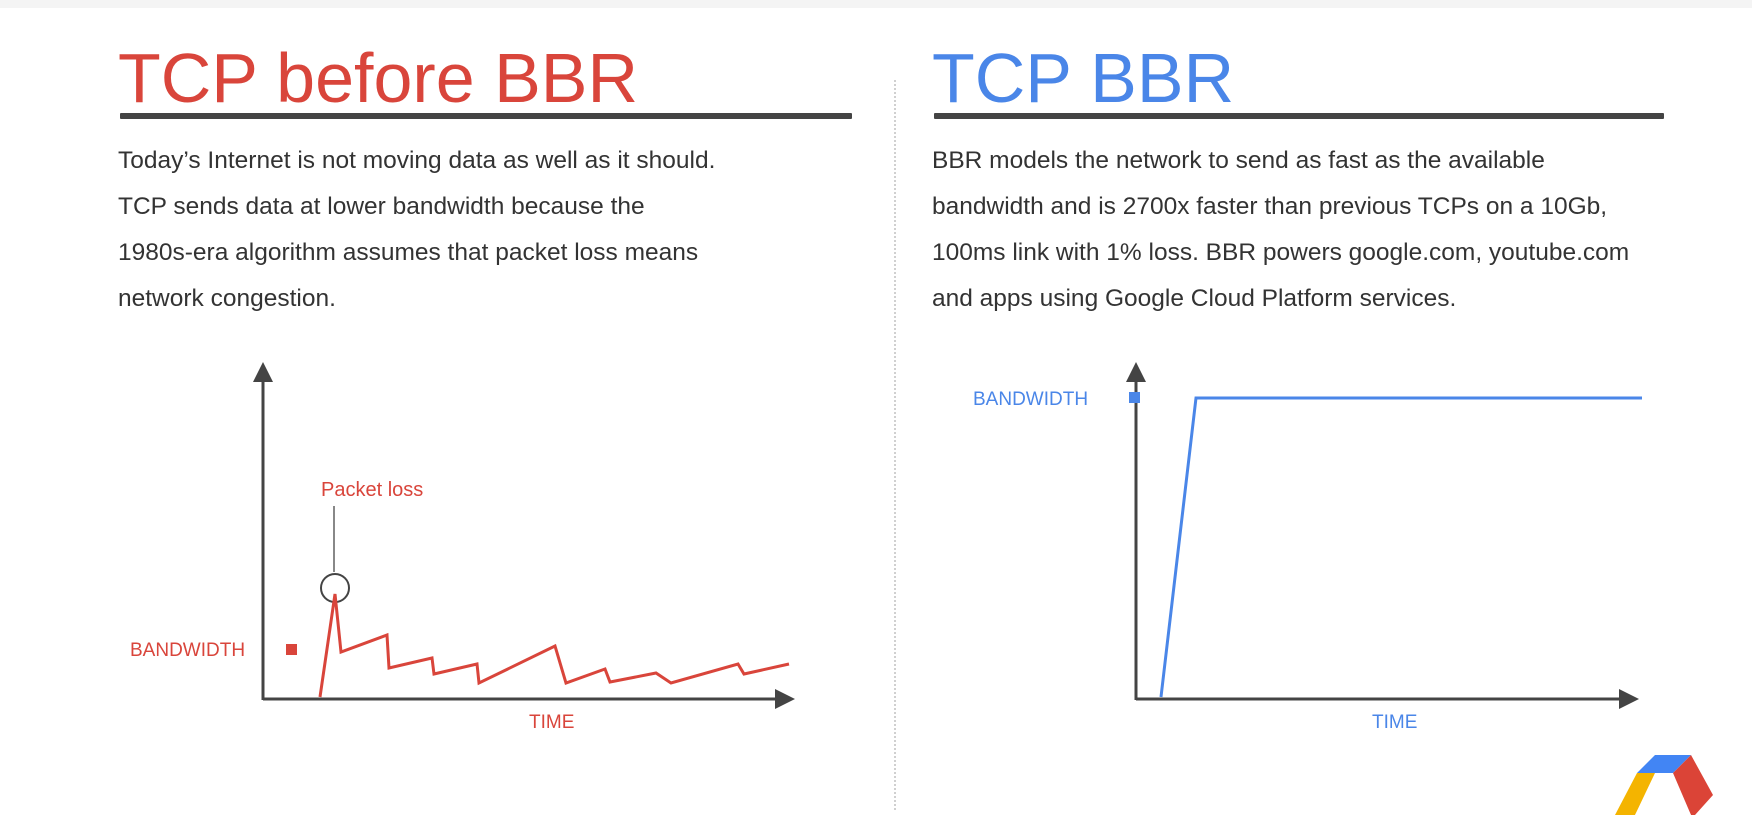 The width and height of the screenshot is (1752, 815). I want to click on bandwidth-line, so click(1400, 547).